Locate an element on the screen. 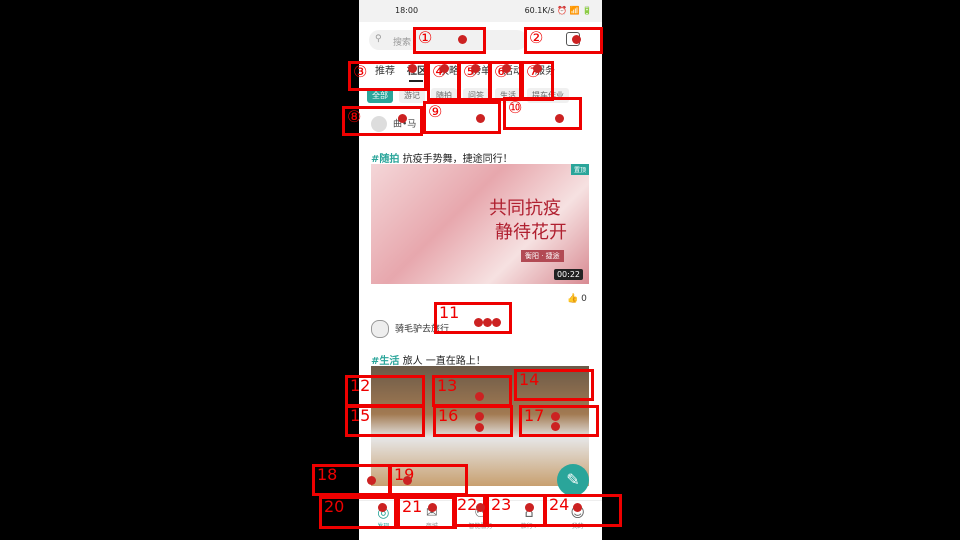  like-button: 👍 0 is located at coordinates (577, 299).